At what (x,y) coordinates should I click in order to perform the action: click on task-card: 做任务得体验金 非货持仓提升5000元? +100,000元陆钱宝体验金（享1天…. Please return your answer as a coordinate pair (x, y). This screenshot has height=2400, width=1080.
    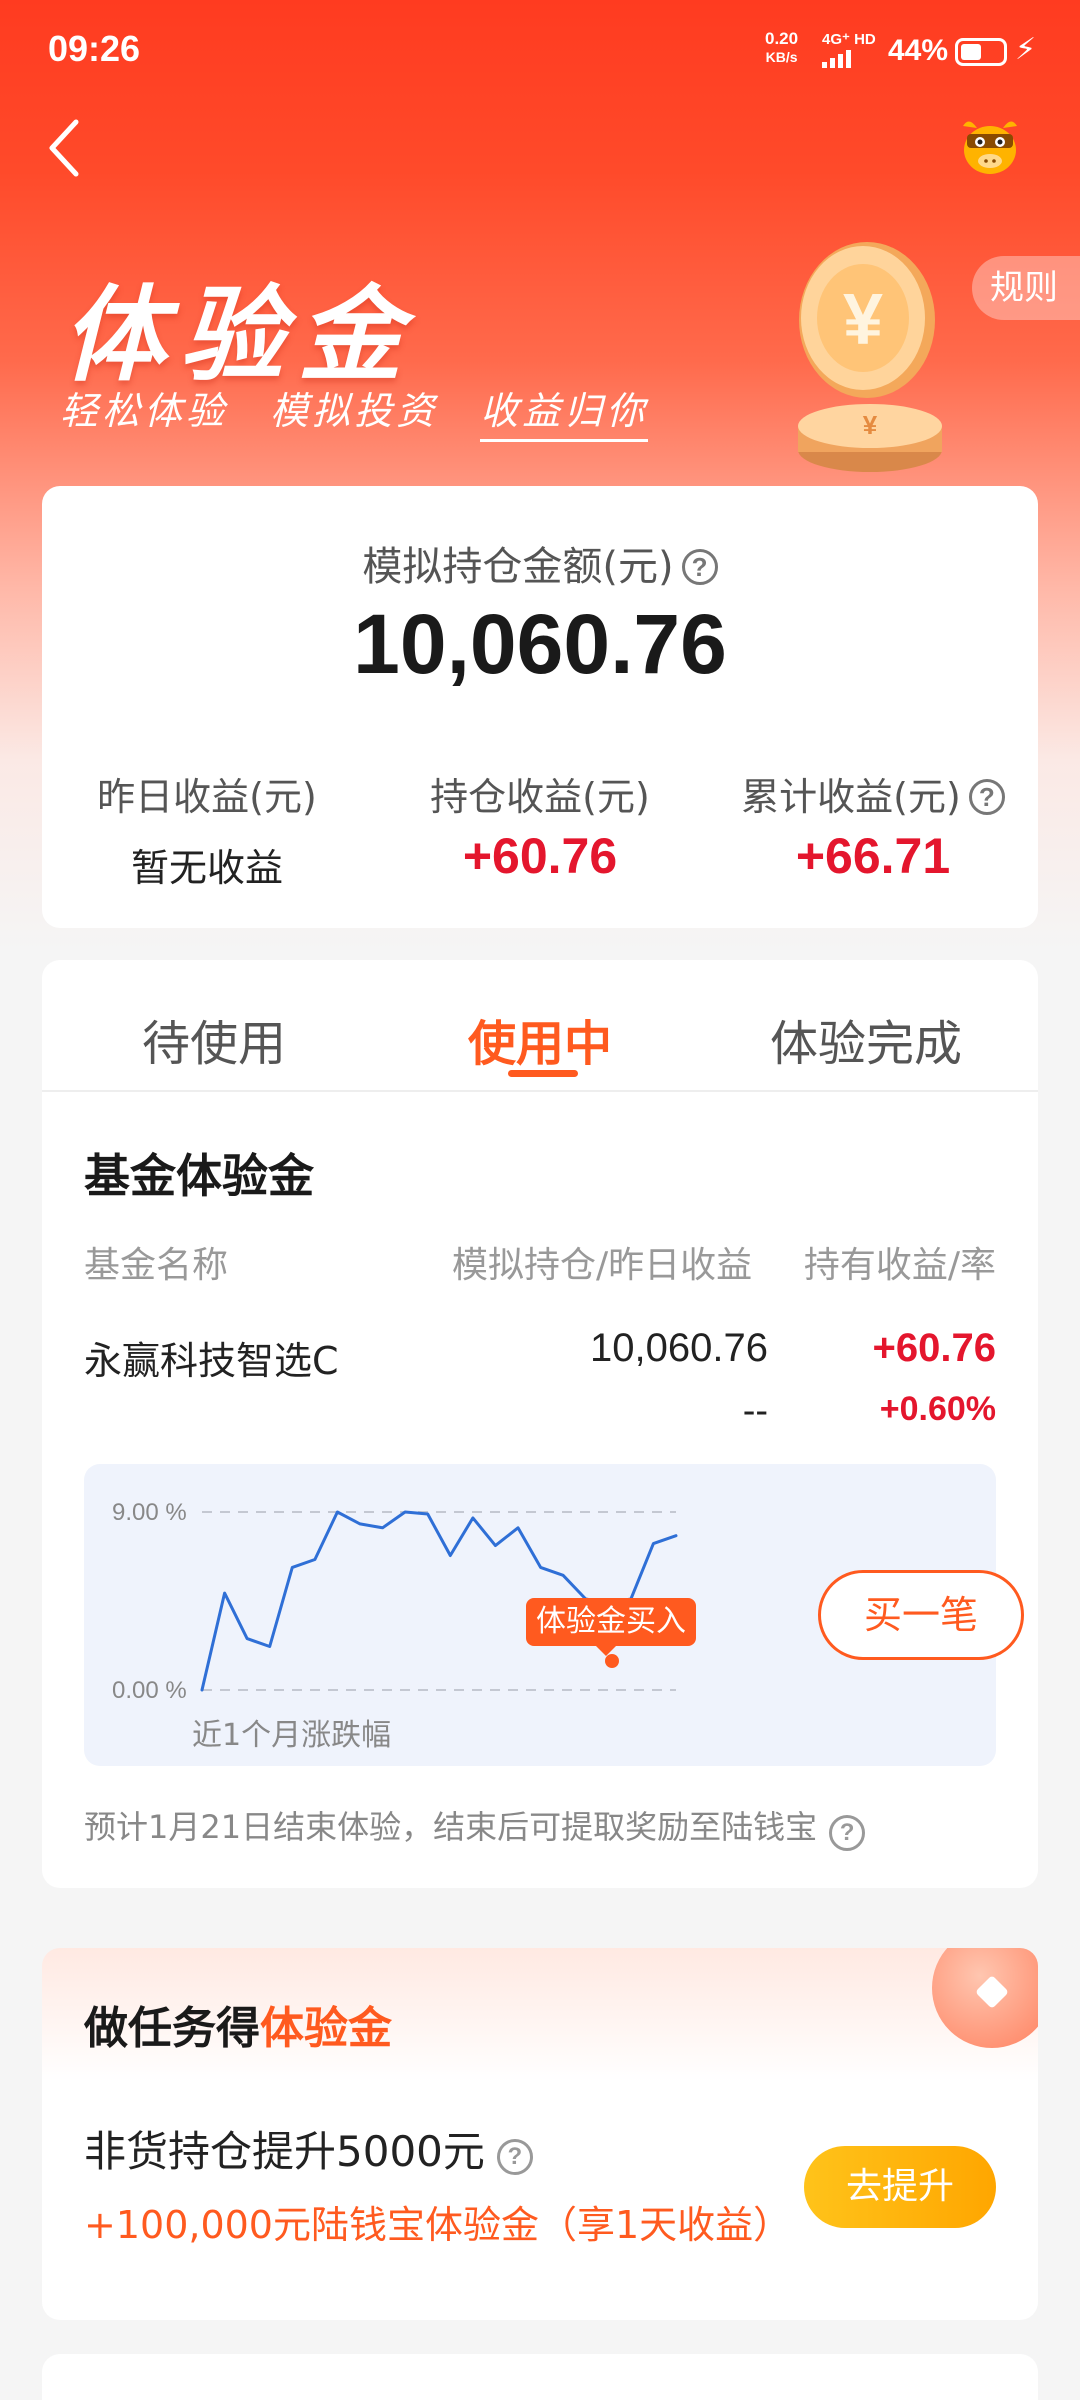
    Looking at the image, I should click on (540, 2134).